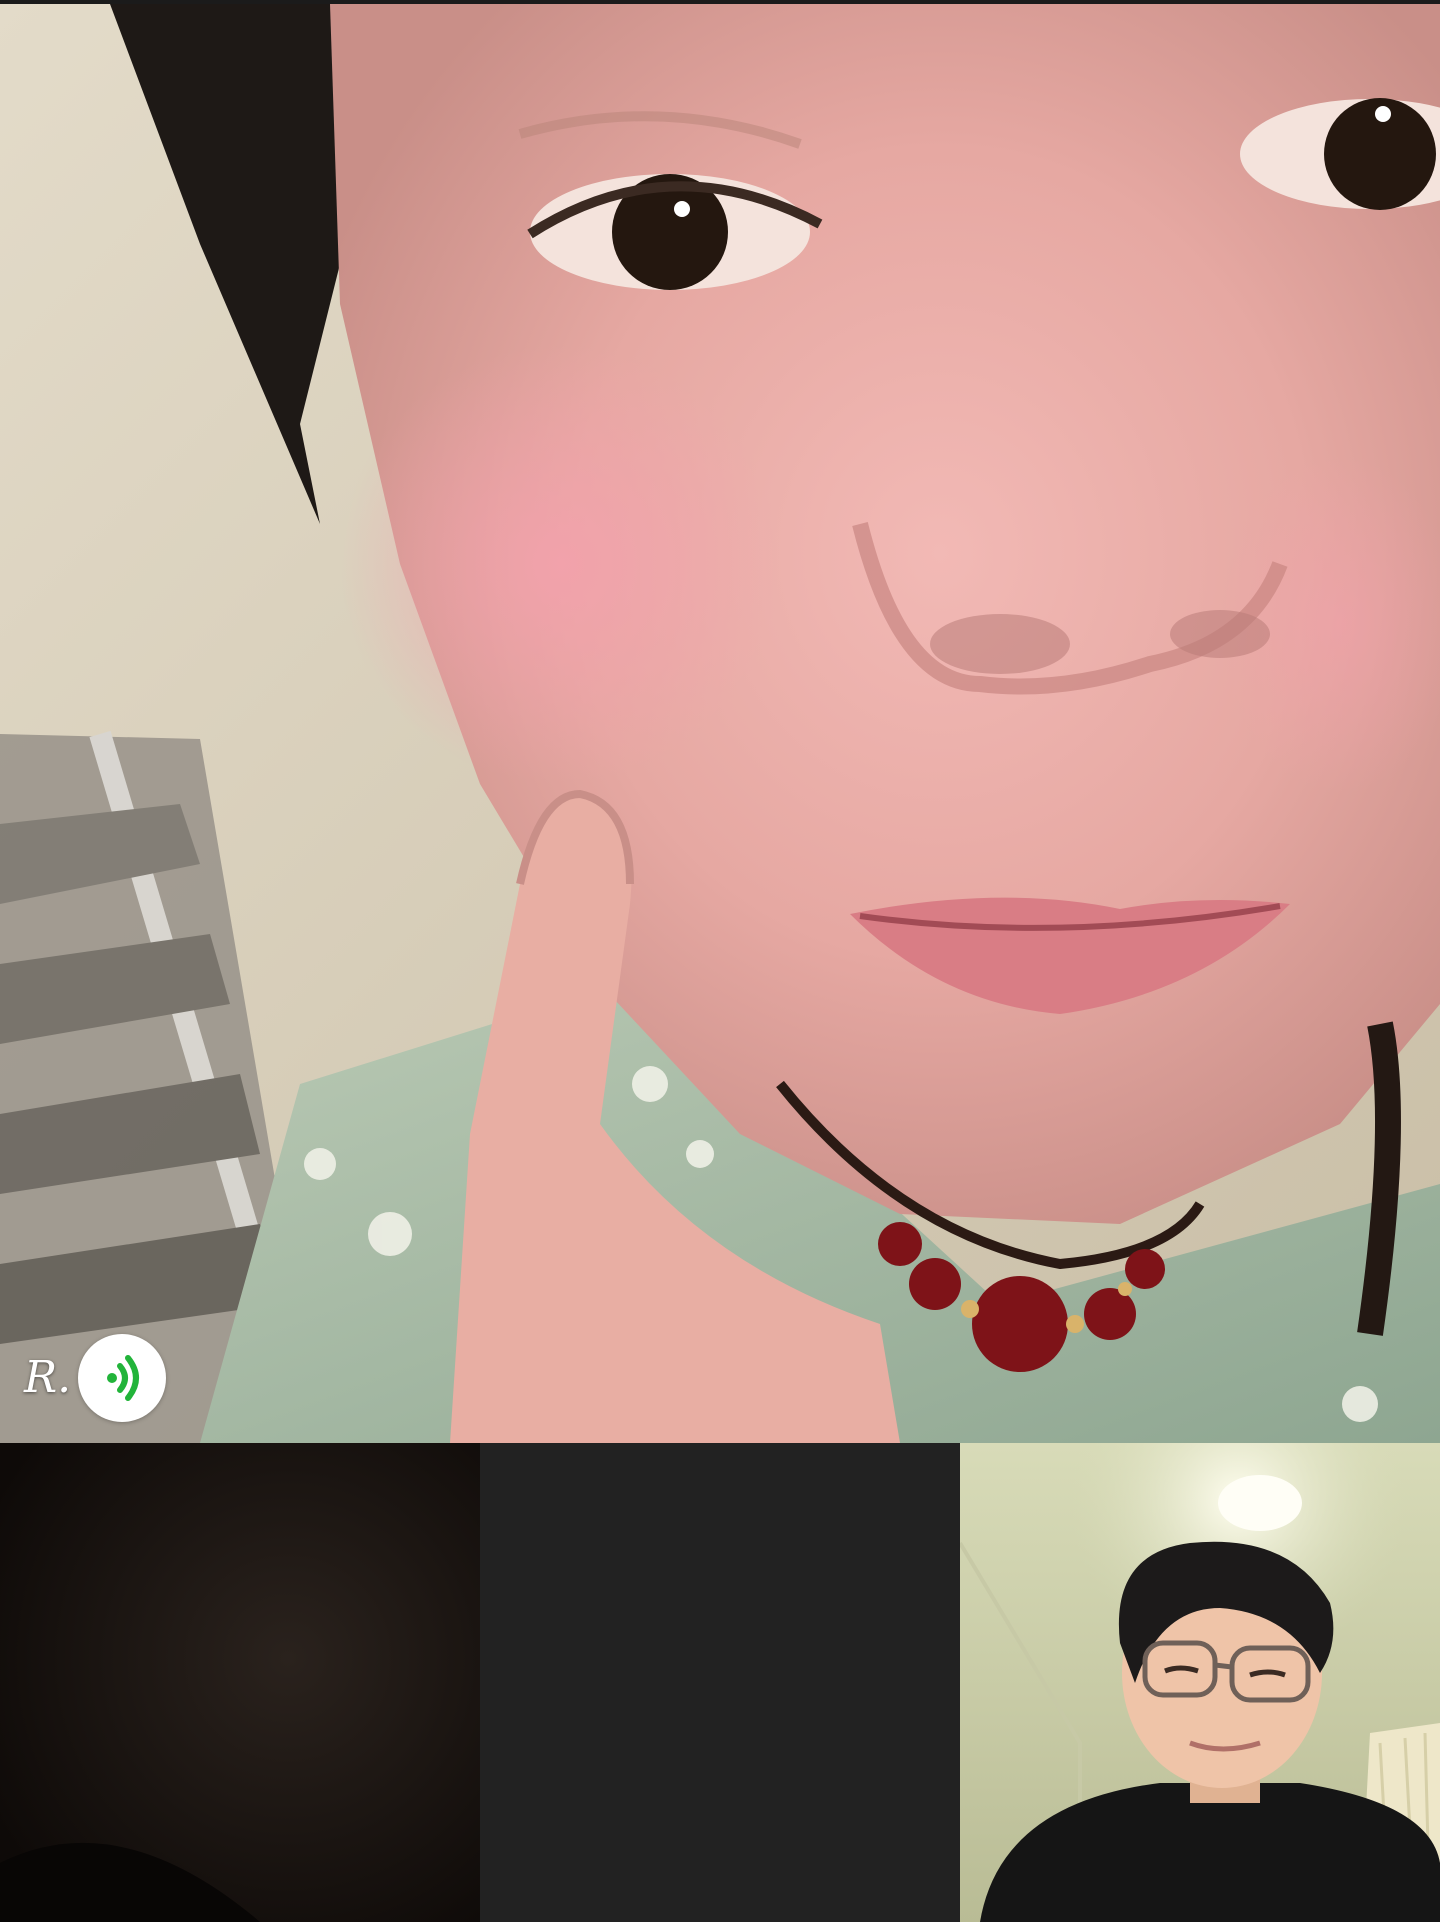 The height and width of the screenshot is (1922, 1440). I want to click on self-preview-tile, so click(1200, 1682).